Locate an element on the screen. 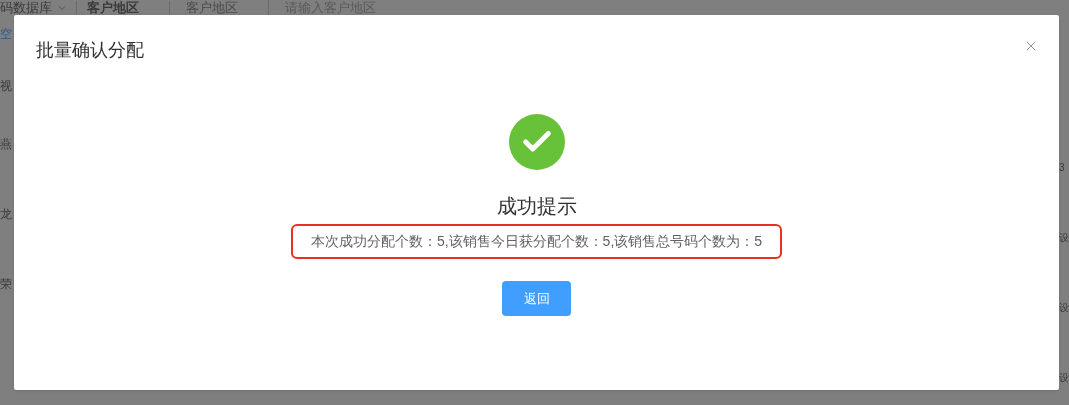 The width and height of the screenshot is (1069, 405). result-title: 成功提示 is located at coordinates (536, 206).